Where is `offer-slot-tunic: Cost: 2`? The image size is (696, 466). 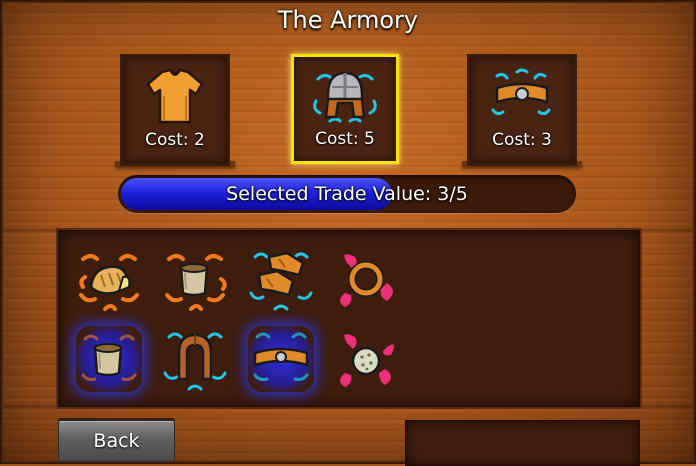 offer-slot-tunic: Cost: 2 is located at coordinates (175, 110).